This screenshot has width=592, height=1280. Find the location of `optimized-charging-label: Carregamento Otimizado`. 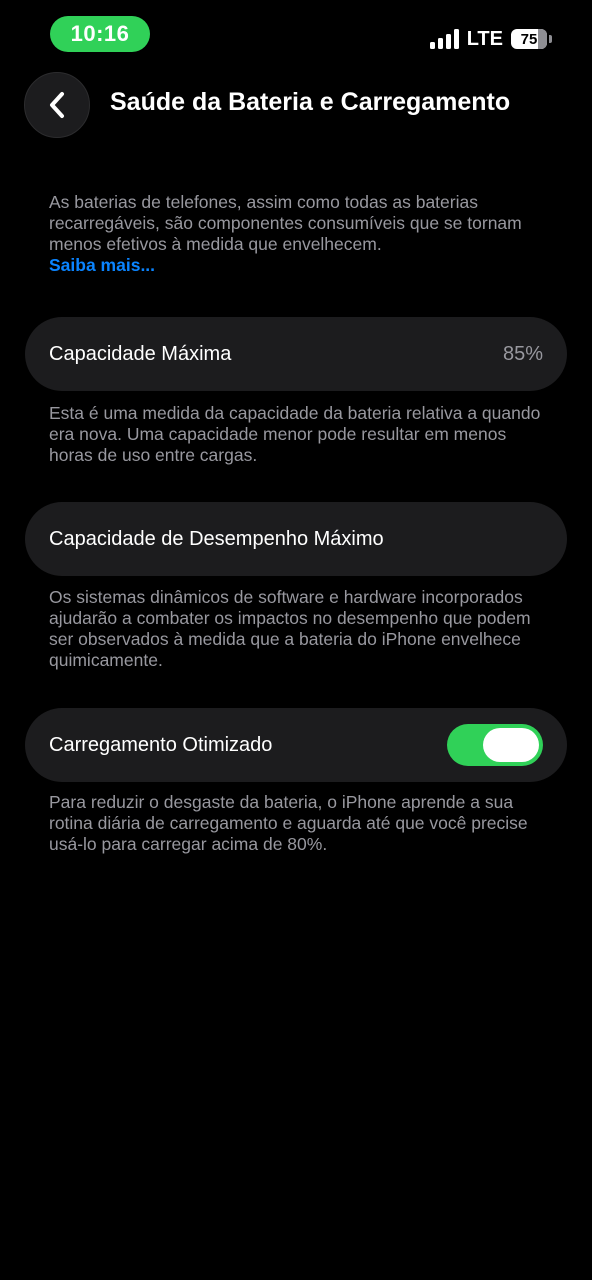

optimized-charging-label: Carregamento Otimizado is located at coordinates (161, 744).